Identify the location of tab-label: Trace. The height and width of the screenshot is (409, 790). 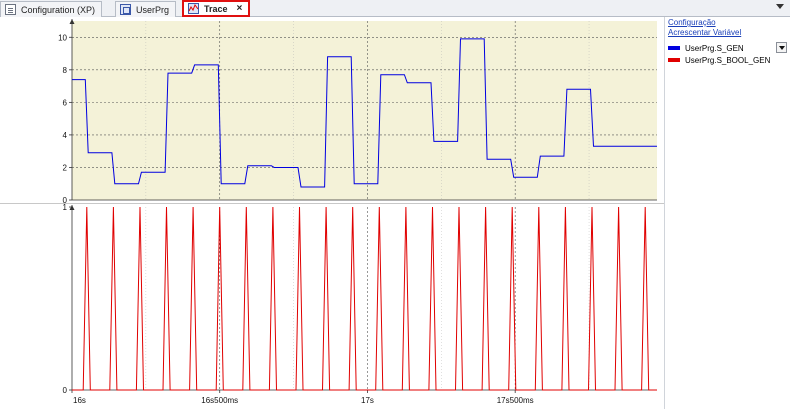
(216, 8).